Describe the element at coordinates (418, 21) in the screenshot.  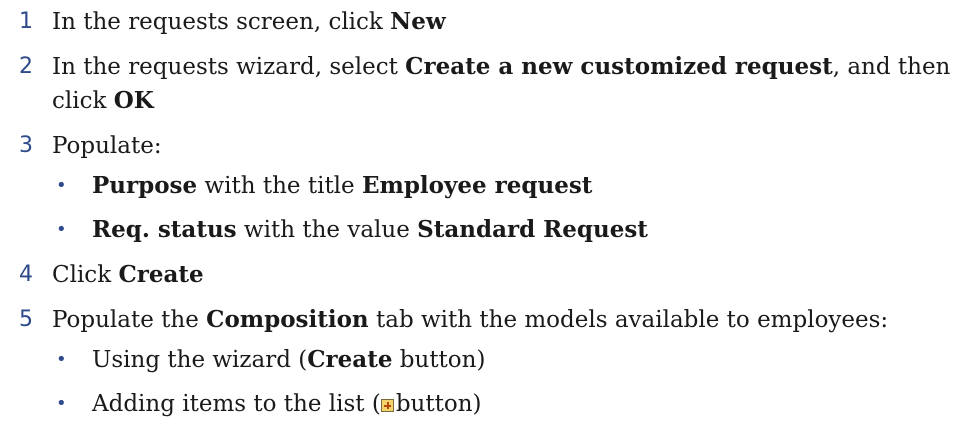
I see `ui-term: New` at that location.